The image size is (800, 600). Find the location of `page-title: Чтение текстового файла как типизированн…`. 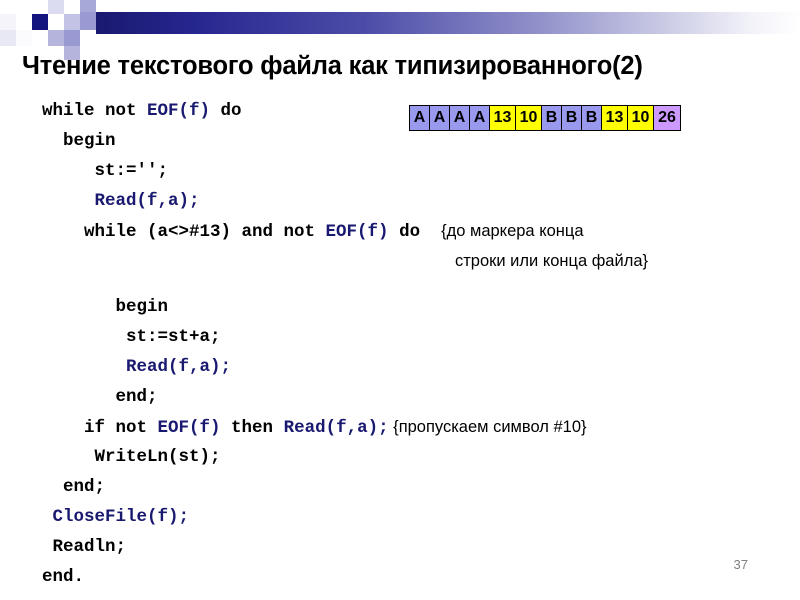

page-title: Чтение текстового файла как типизированн… is located at coordinates (332, 66).